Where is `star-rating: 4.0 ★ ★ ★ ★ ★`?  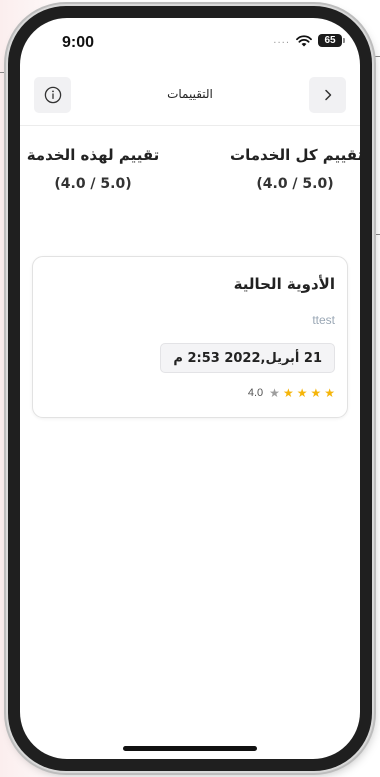 star-rating: 4.0 ★ ★ ★ ★ ★ is located at coordinates (291, 393).